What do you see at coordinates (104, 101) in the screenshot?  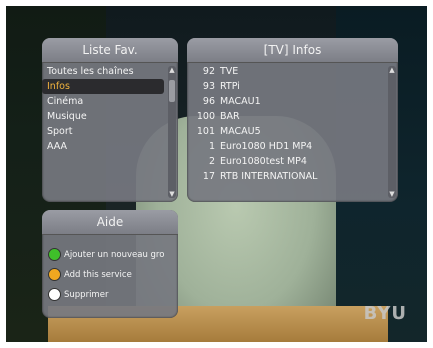 I see `fav-list-item: Cinéma` at bounding box center [104, 101].